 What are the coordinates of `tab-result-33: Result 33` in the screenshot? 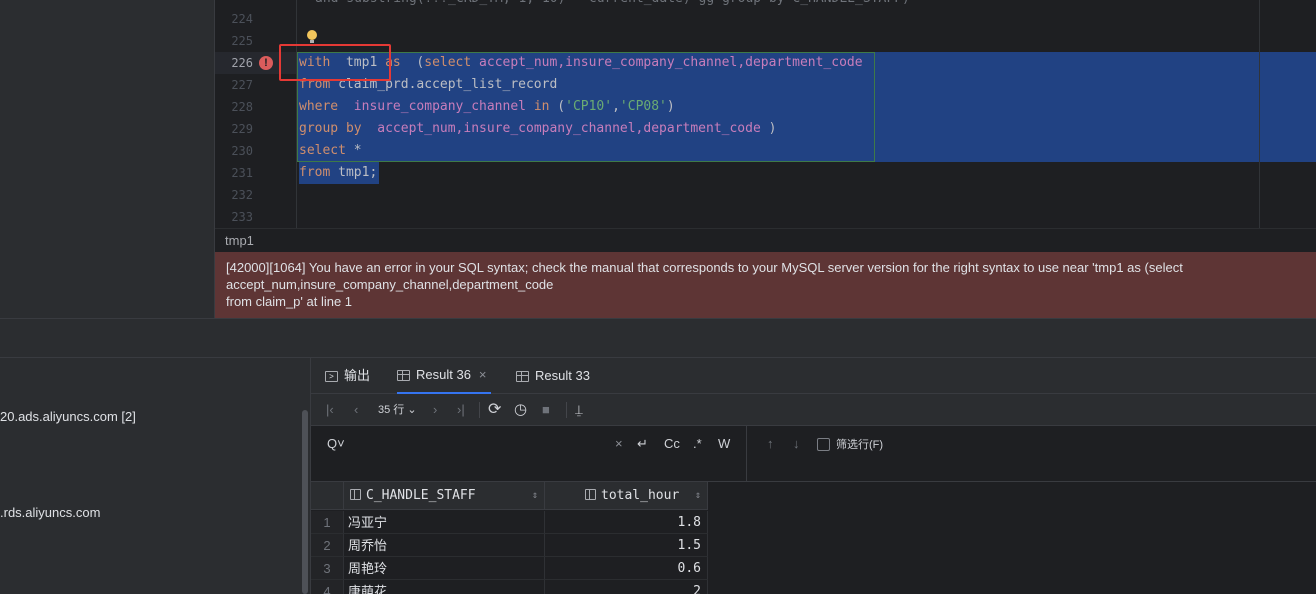 It's located at (553, 376).